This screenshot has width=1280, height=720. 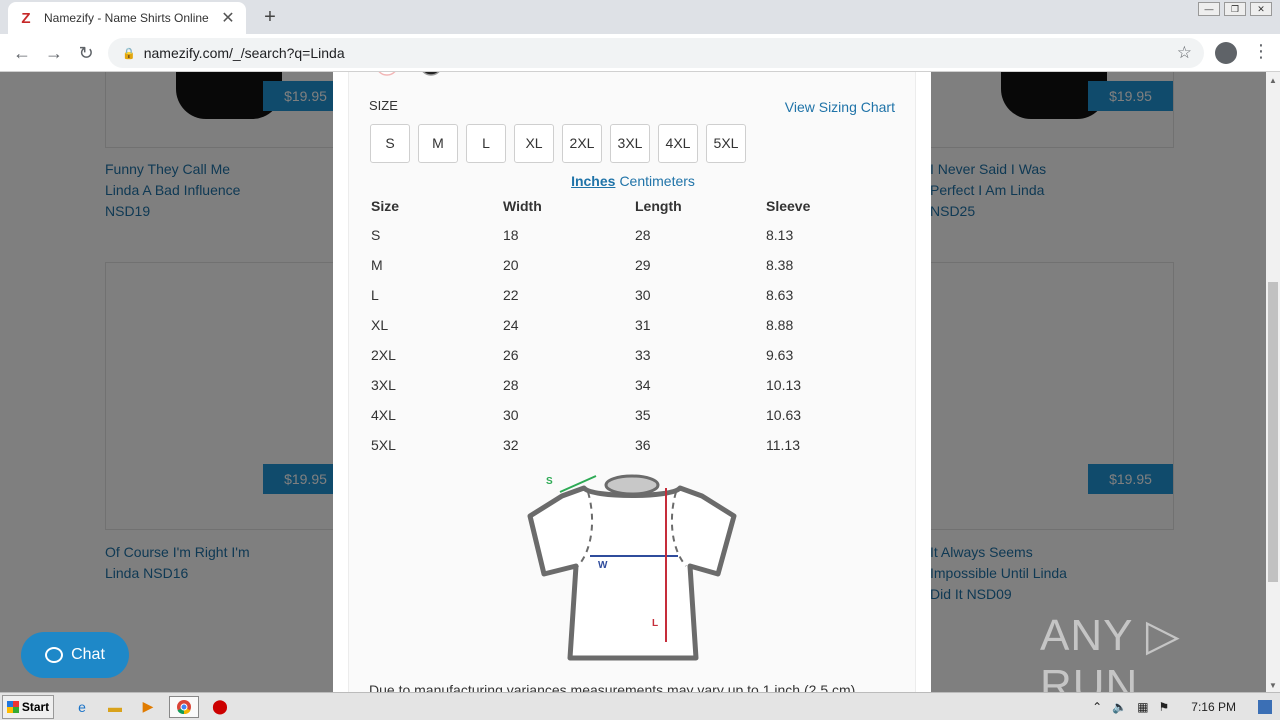 I want to click on column-header: Sleeve, so click(x=788, y=206).